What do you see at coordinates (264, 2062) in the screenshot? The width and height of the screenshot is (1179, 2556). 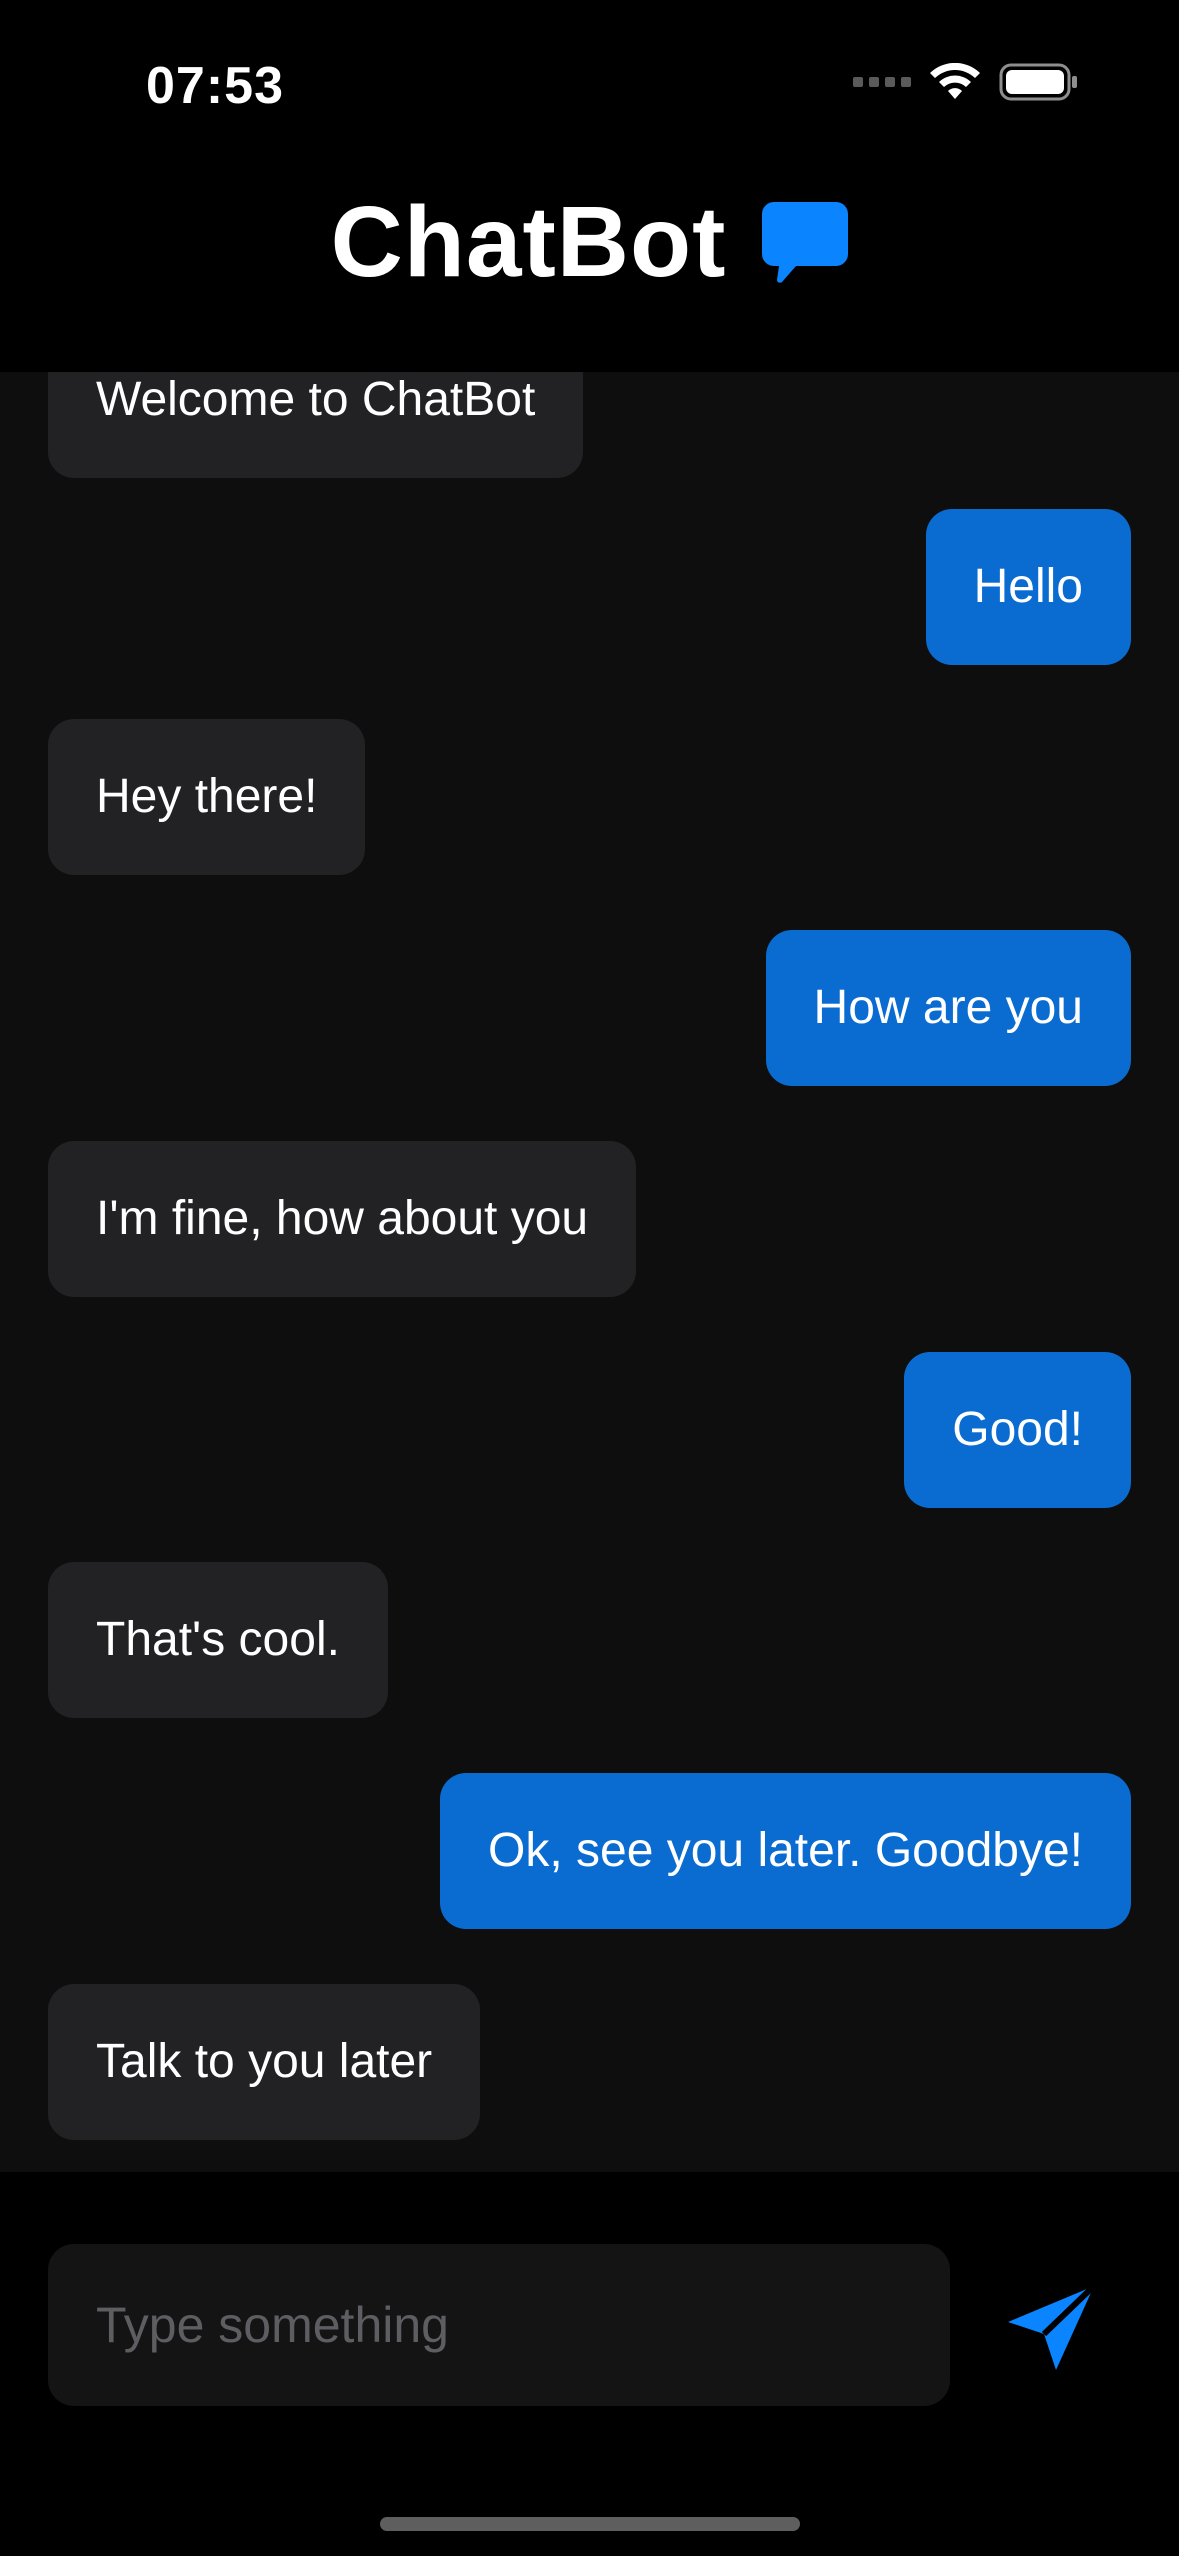 I see `bot-message: Talk to you later` at bounding box center [264, 2062].